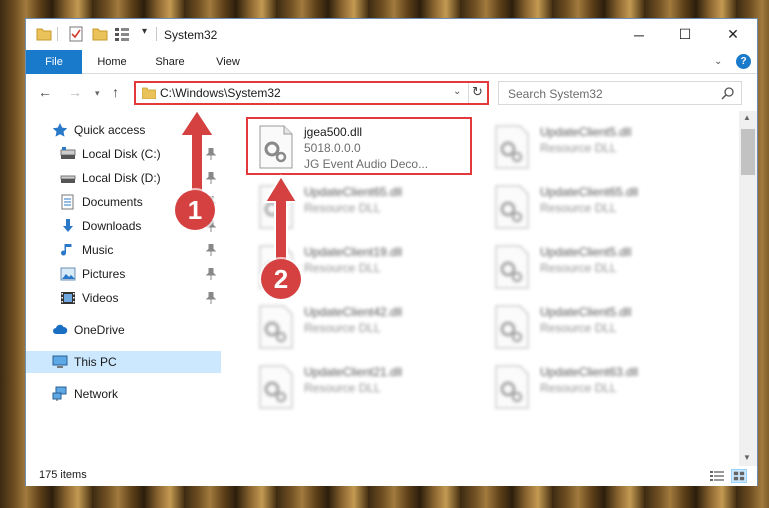 The height and width of the screenshot is (508, 769). What do you see at coordinates (747, 457) in the screenshot?
I see `scroll-down-icon: ▼` at bounding box center [747, 457].